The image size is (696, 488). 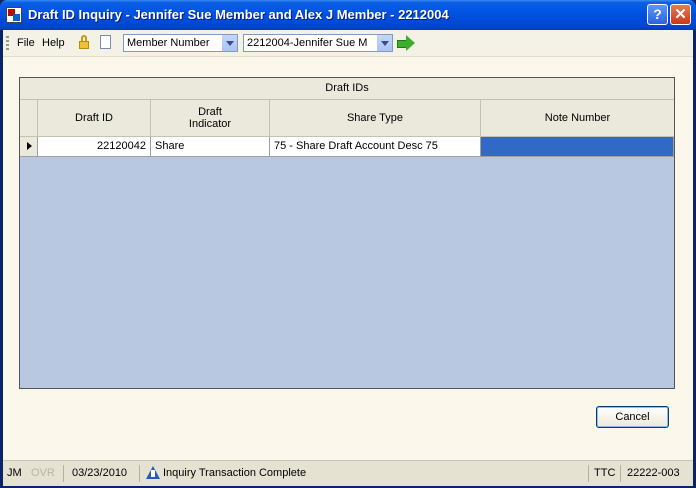 I want to click on lookup-type-value: Member Number, so click(x=168, y=43).